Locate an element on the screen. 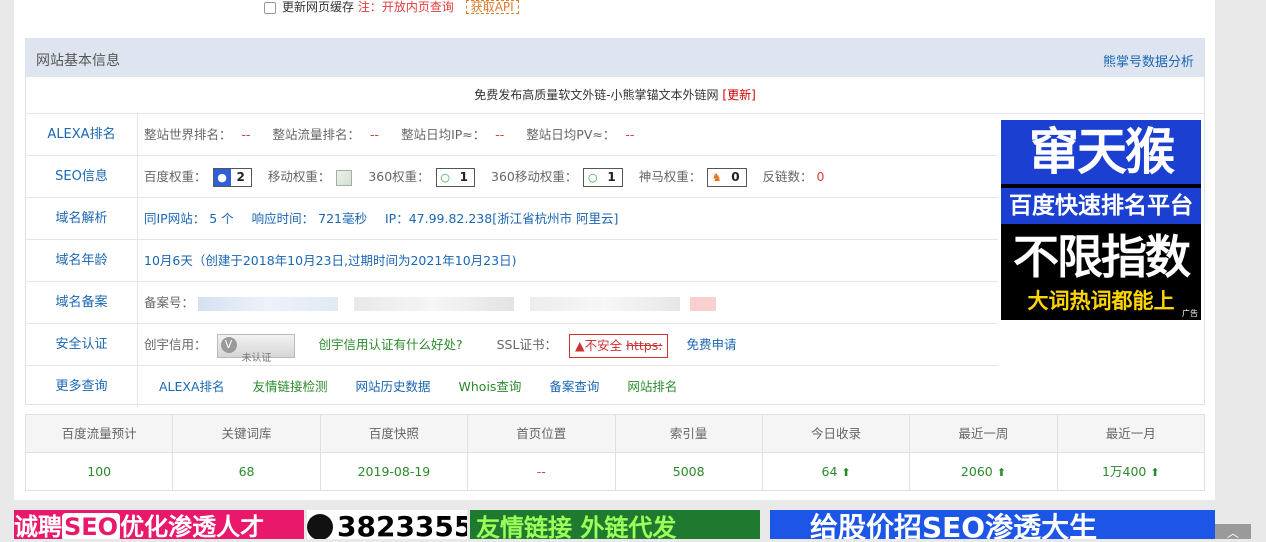 The width and height of the screenshot is (1266, 542). ad-line-1: 窜天猴 is located at coordinates (1101, 152).